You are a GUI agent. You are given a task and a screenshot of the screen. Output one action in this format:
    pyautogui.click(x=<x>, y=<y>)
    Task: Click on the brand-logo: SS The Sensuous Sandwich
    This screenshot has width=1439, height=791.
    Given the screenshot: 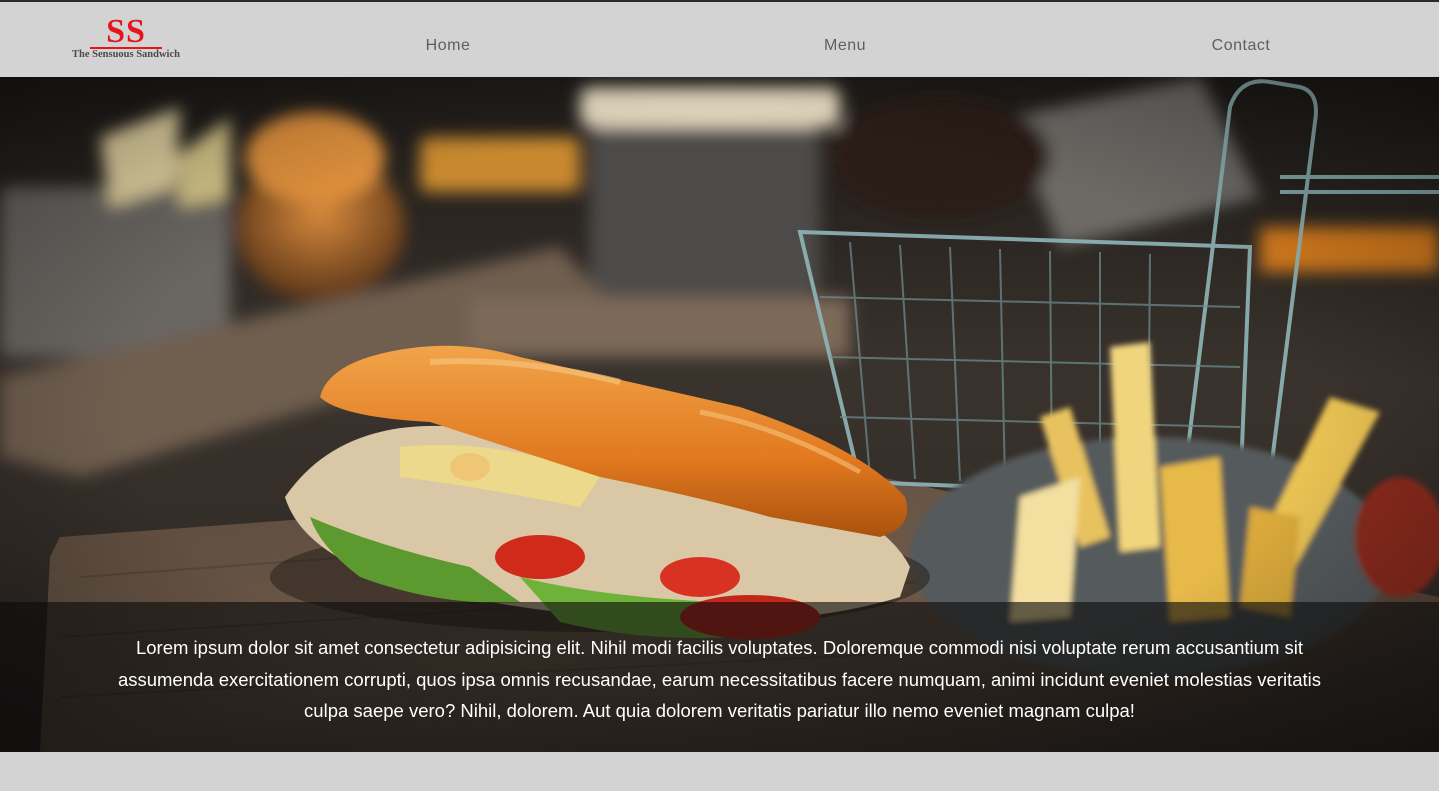 What is the action you would take?
    pyautogui.click(x=126, y=37)
    